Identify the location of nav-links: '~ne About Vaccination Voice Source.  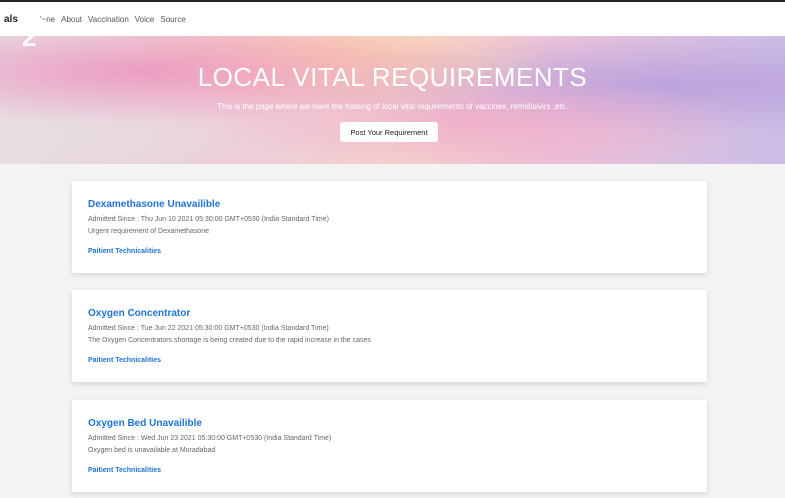
(113, 19).